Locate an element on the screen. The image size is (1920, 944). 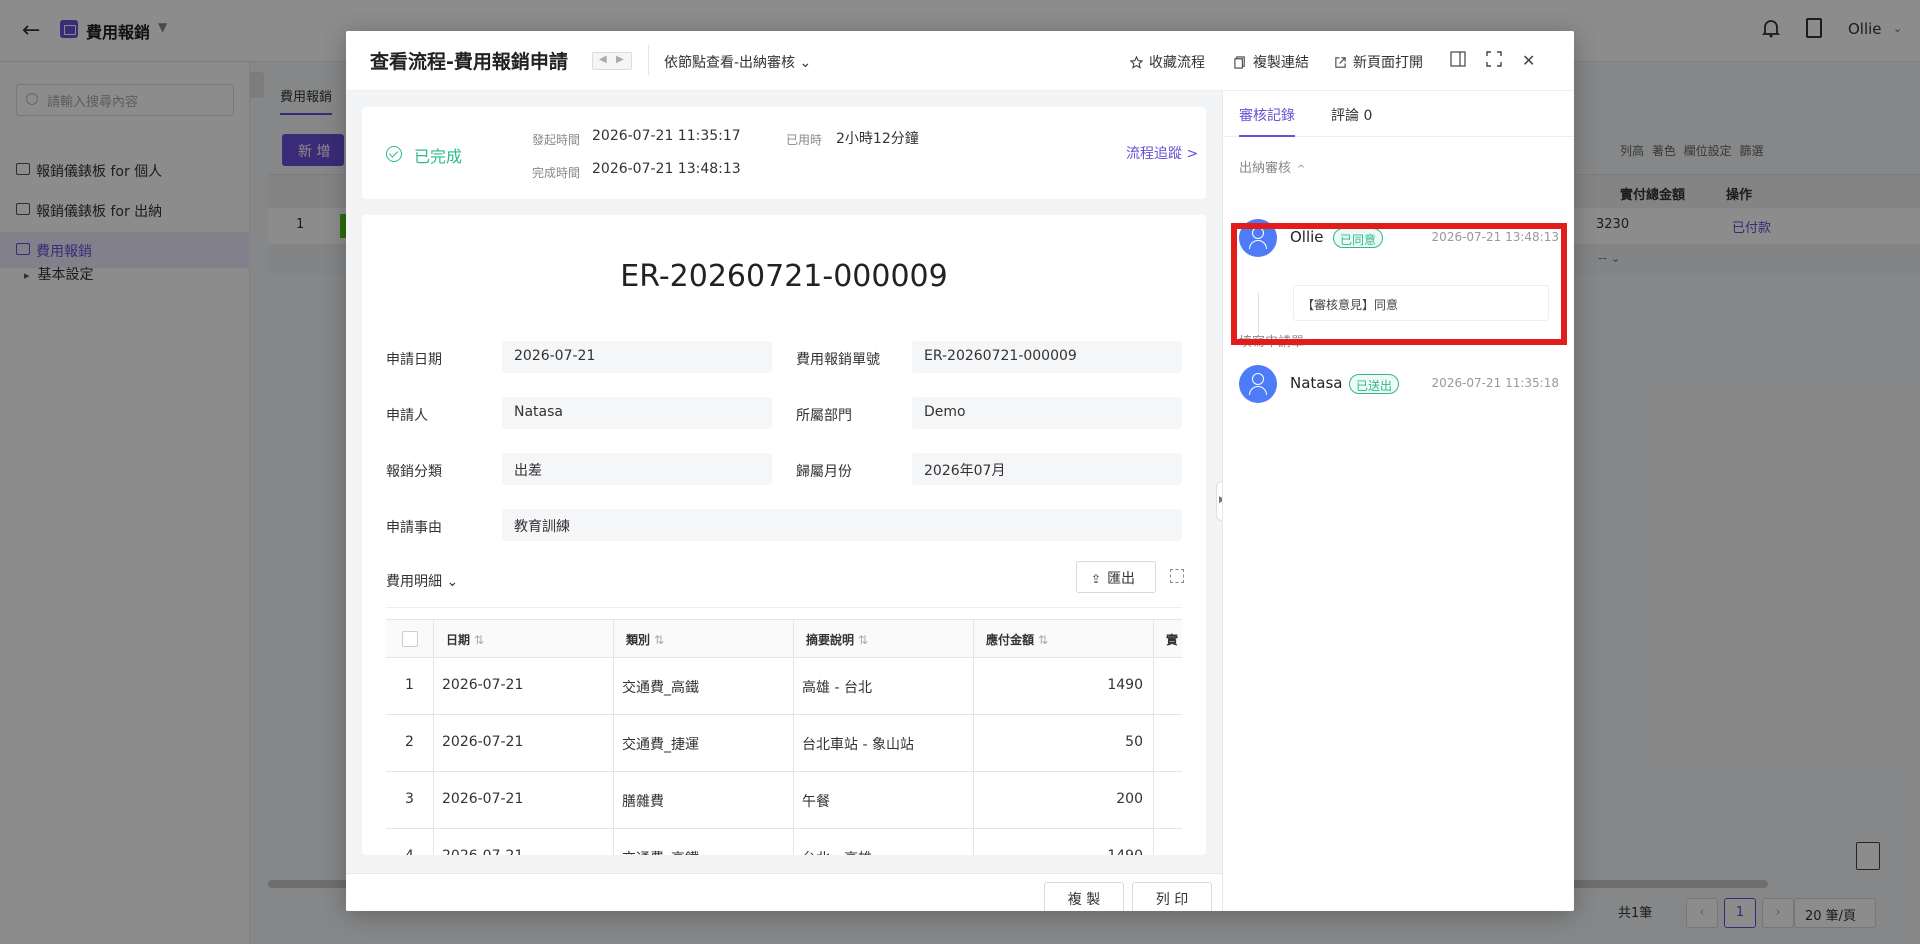
month-field: 2026年07月 is located at coordinates (1047, 469).